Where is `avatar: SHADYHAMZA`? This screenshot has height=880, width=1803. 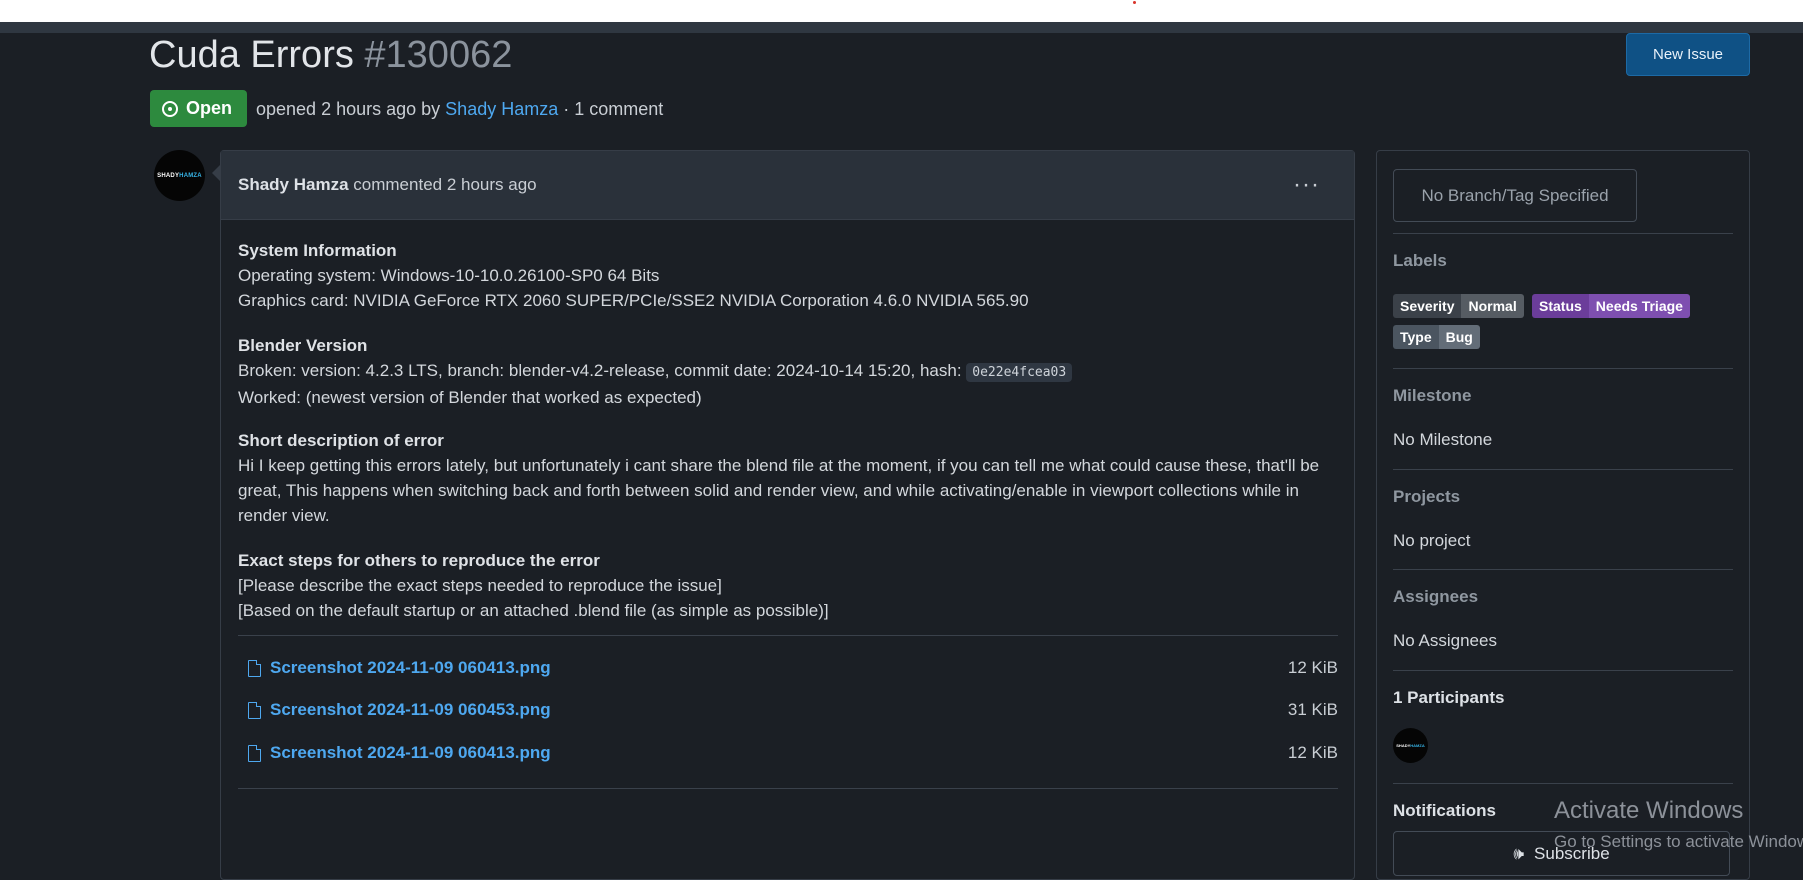 avatar: SHADYHAMZA is located at coordinates (179, 175).